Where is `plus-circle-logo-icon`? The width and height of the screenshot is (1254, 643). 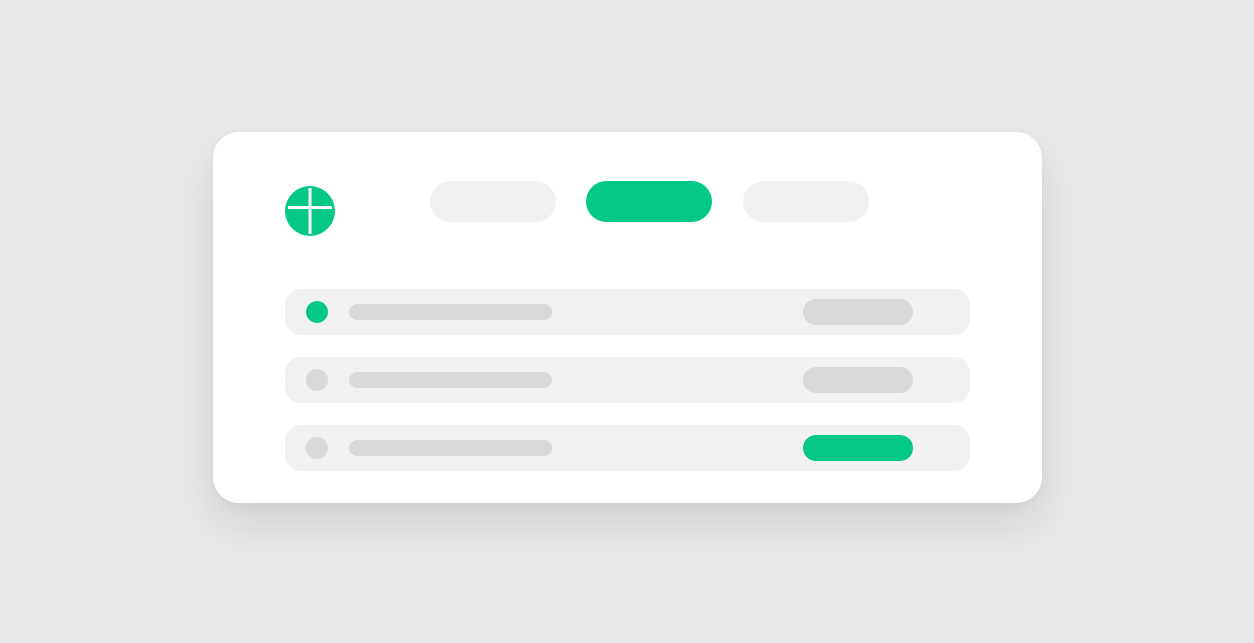 plus-circle-logo-icon is located at coordinates (310, 211).